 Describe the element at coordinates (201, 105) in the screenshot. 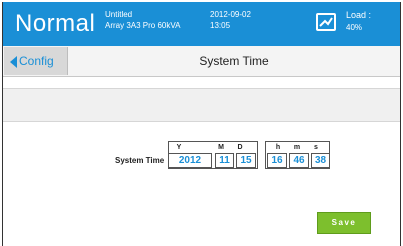

I see `section-band` at that location.